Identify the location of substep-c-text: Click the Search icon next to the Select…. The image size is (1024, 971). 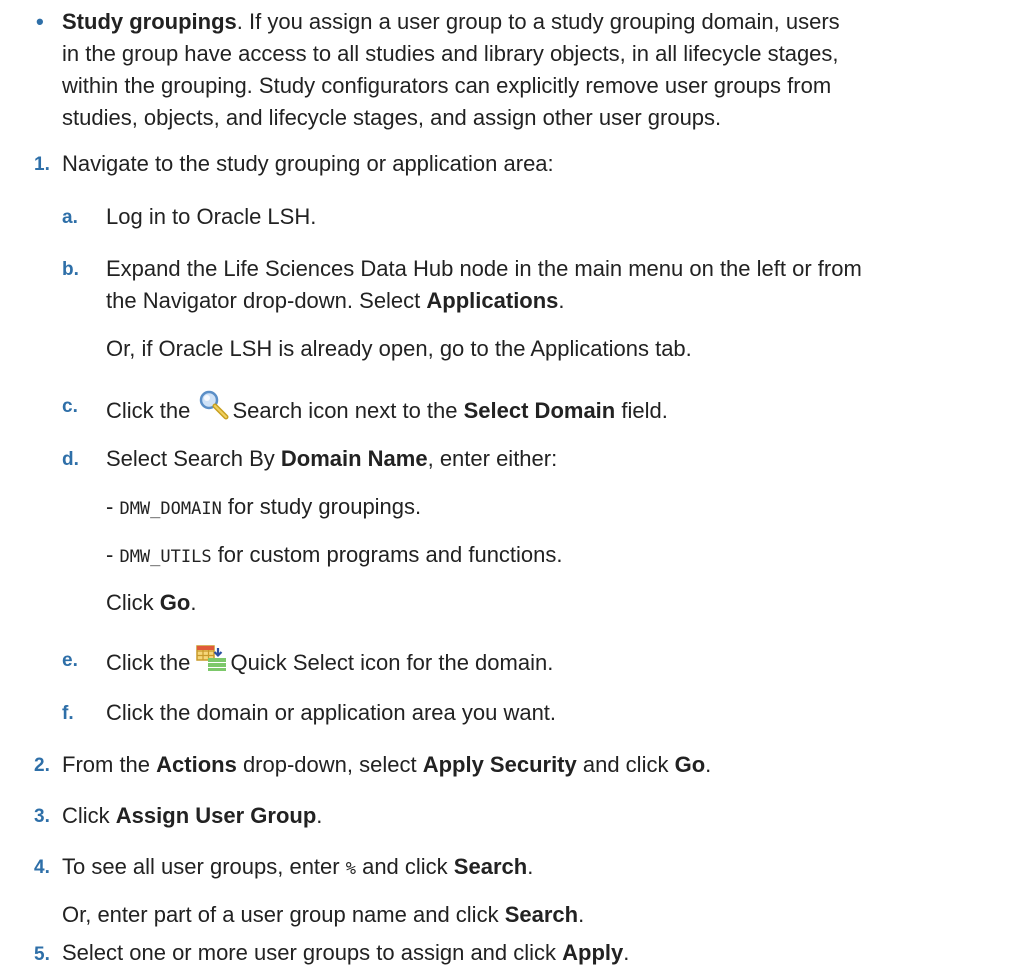
(387, 409).